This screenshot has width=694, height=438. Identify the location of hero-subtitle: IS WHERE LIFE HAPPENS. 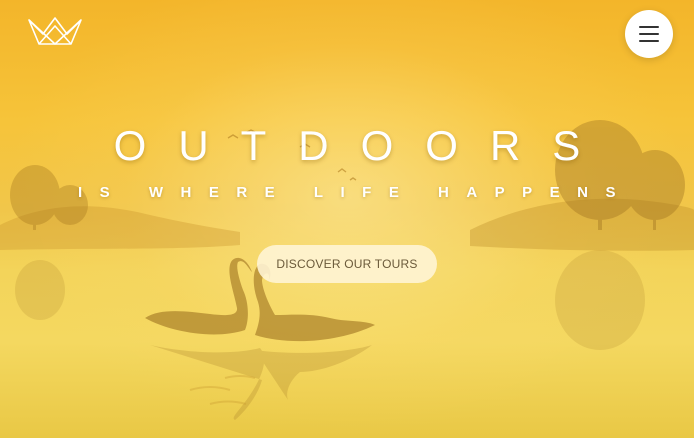
(355, 192).